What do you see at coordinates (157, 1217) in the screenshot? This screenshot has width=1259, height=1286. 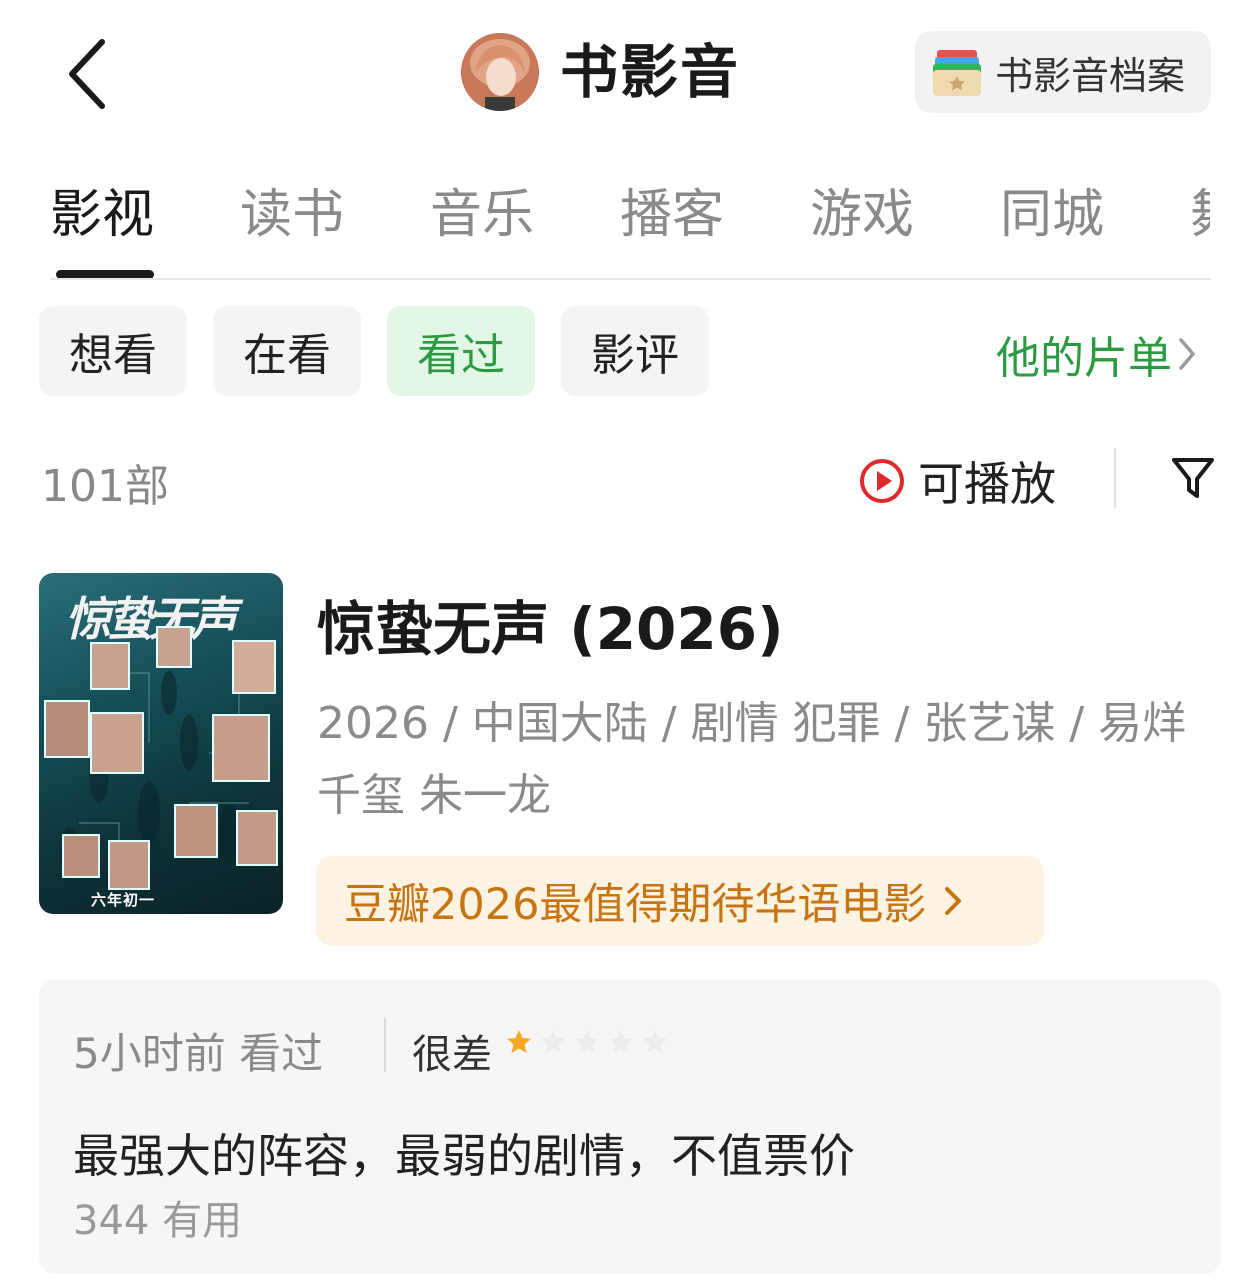 I see `useful-count: 344 有用` at bounding box center [157, 1217].